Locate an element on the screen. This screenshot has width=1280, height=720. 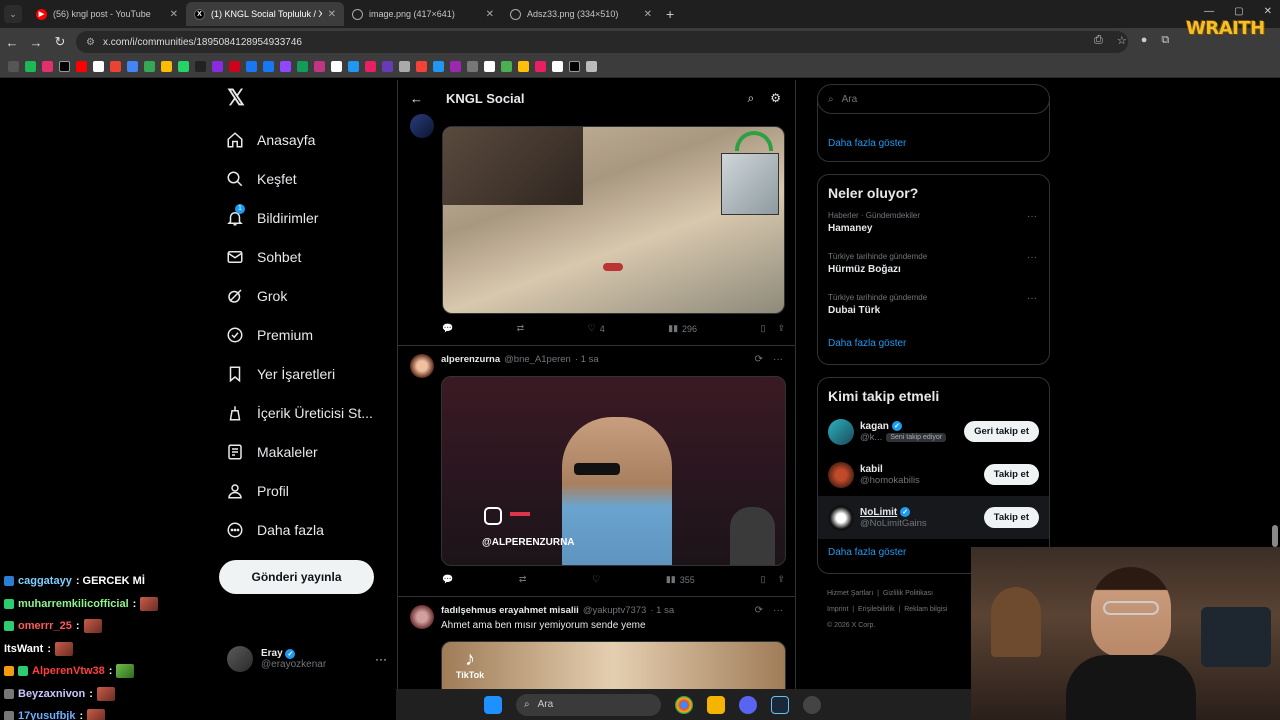
footer-link: Imprint is located at coordinates (837, 609).